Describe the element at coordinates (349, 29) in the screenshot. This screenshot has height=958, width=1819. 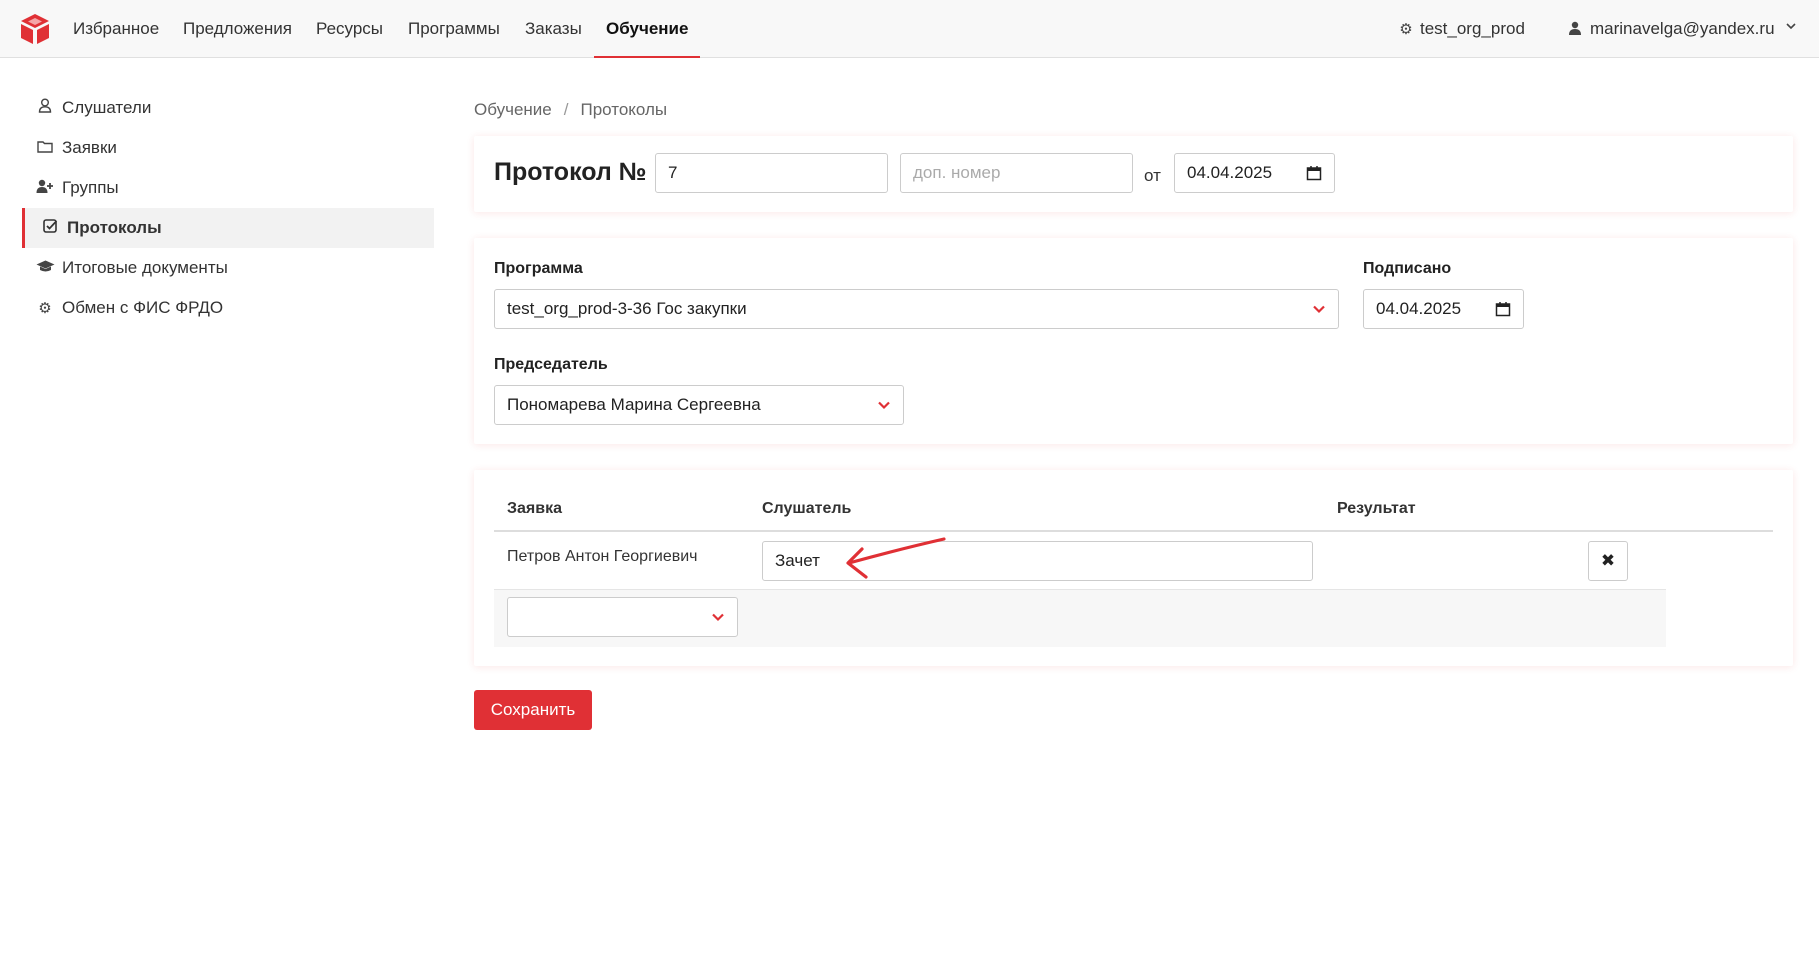
I see `nav-resources: Ресурсы` at that location.